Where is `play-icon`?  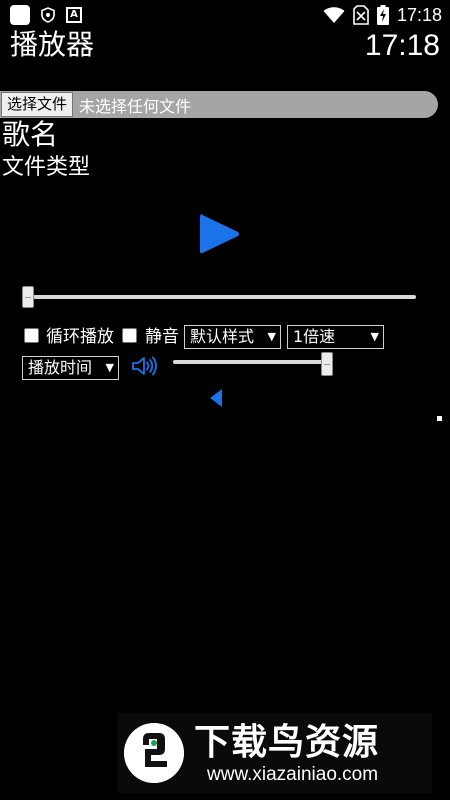 play-icon is located at coordinates (219, 234).